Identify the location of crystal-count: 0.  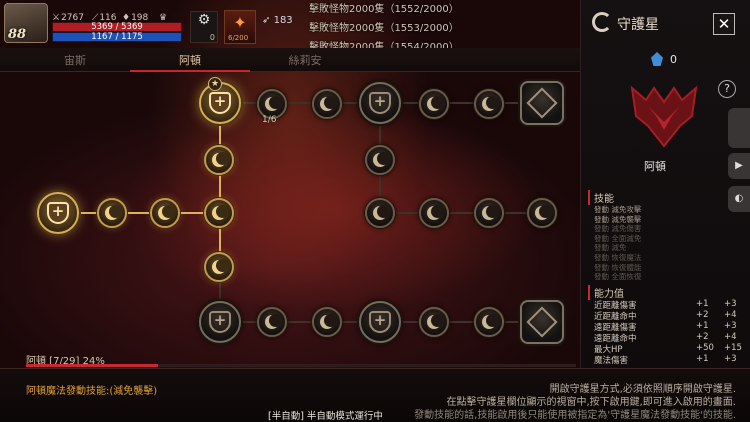
(673, 59).